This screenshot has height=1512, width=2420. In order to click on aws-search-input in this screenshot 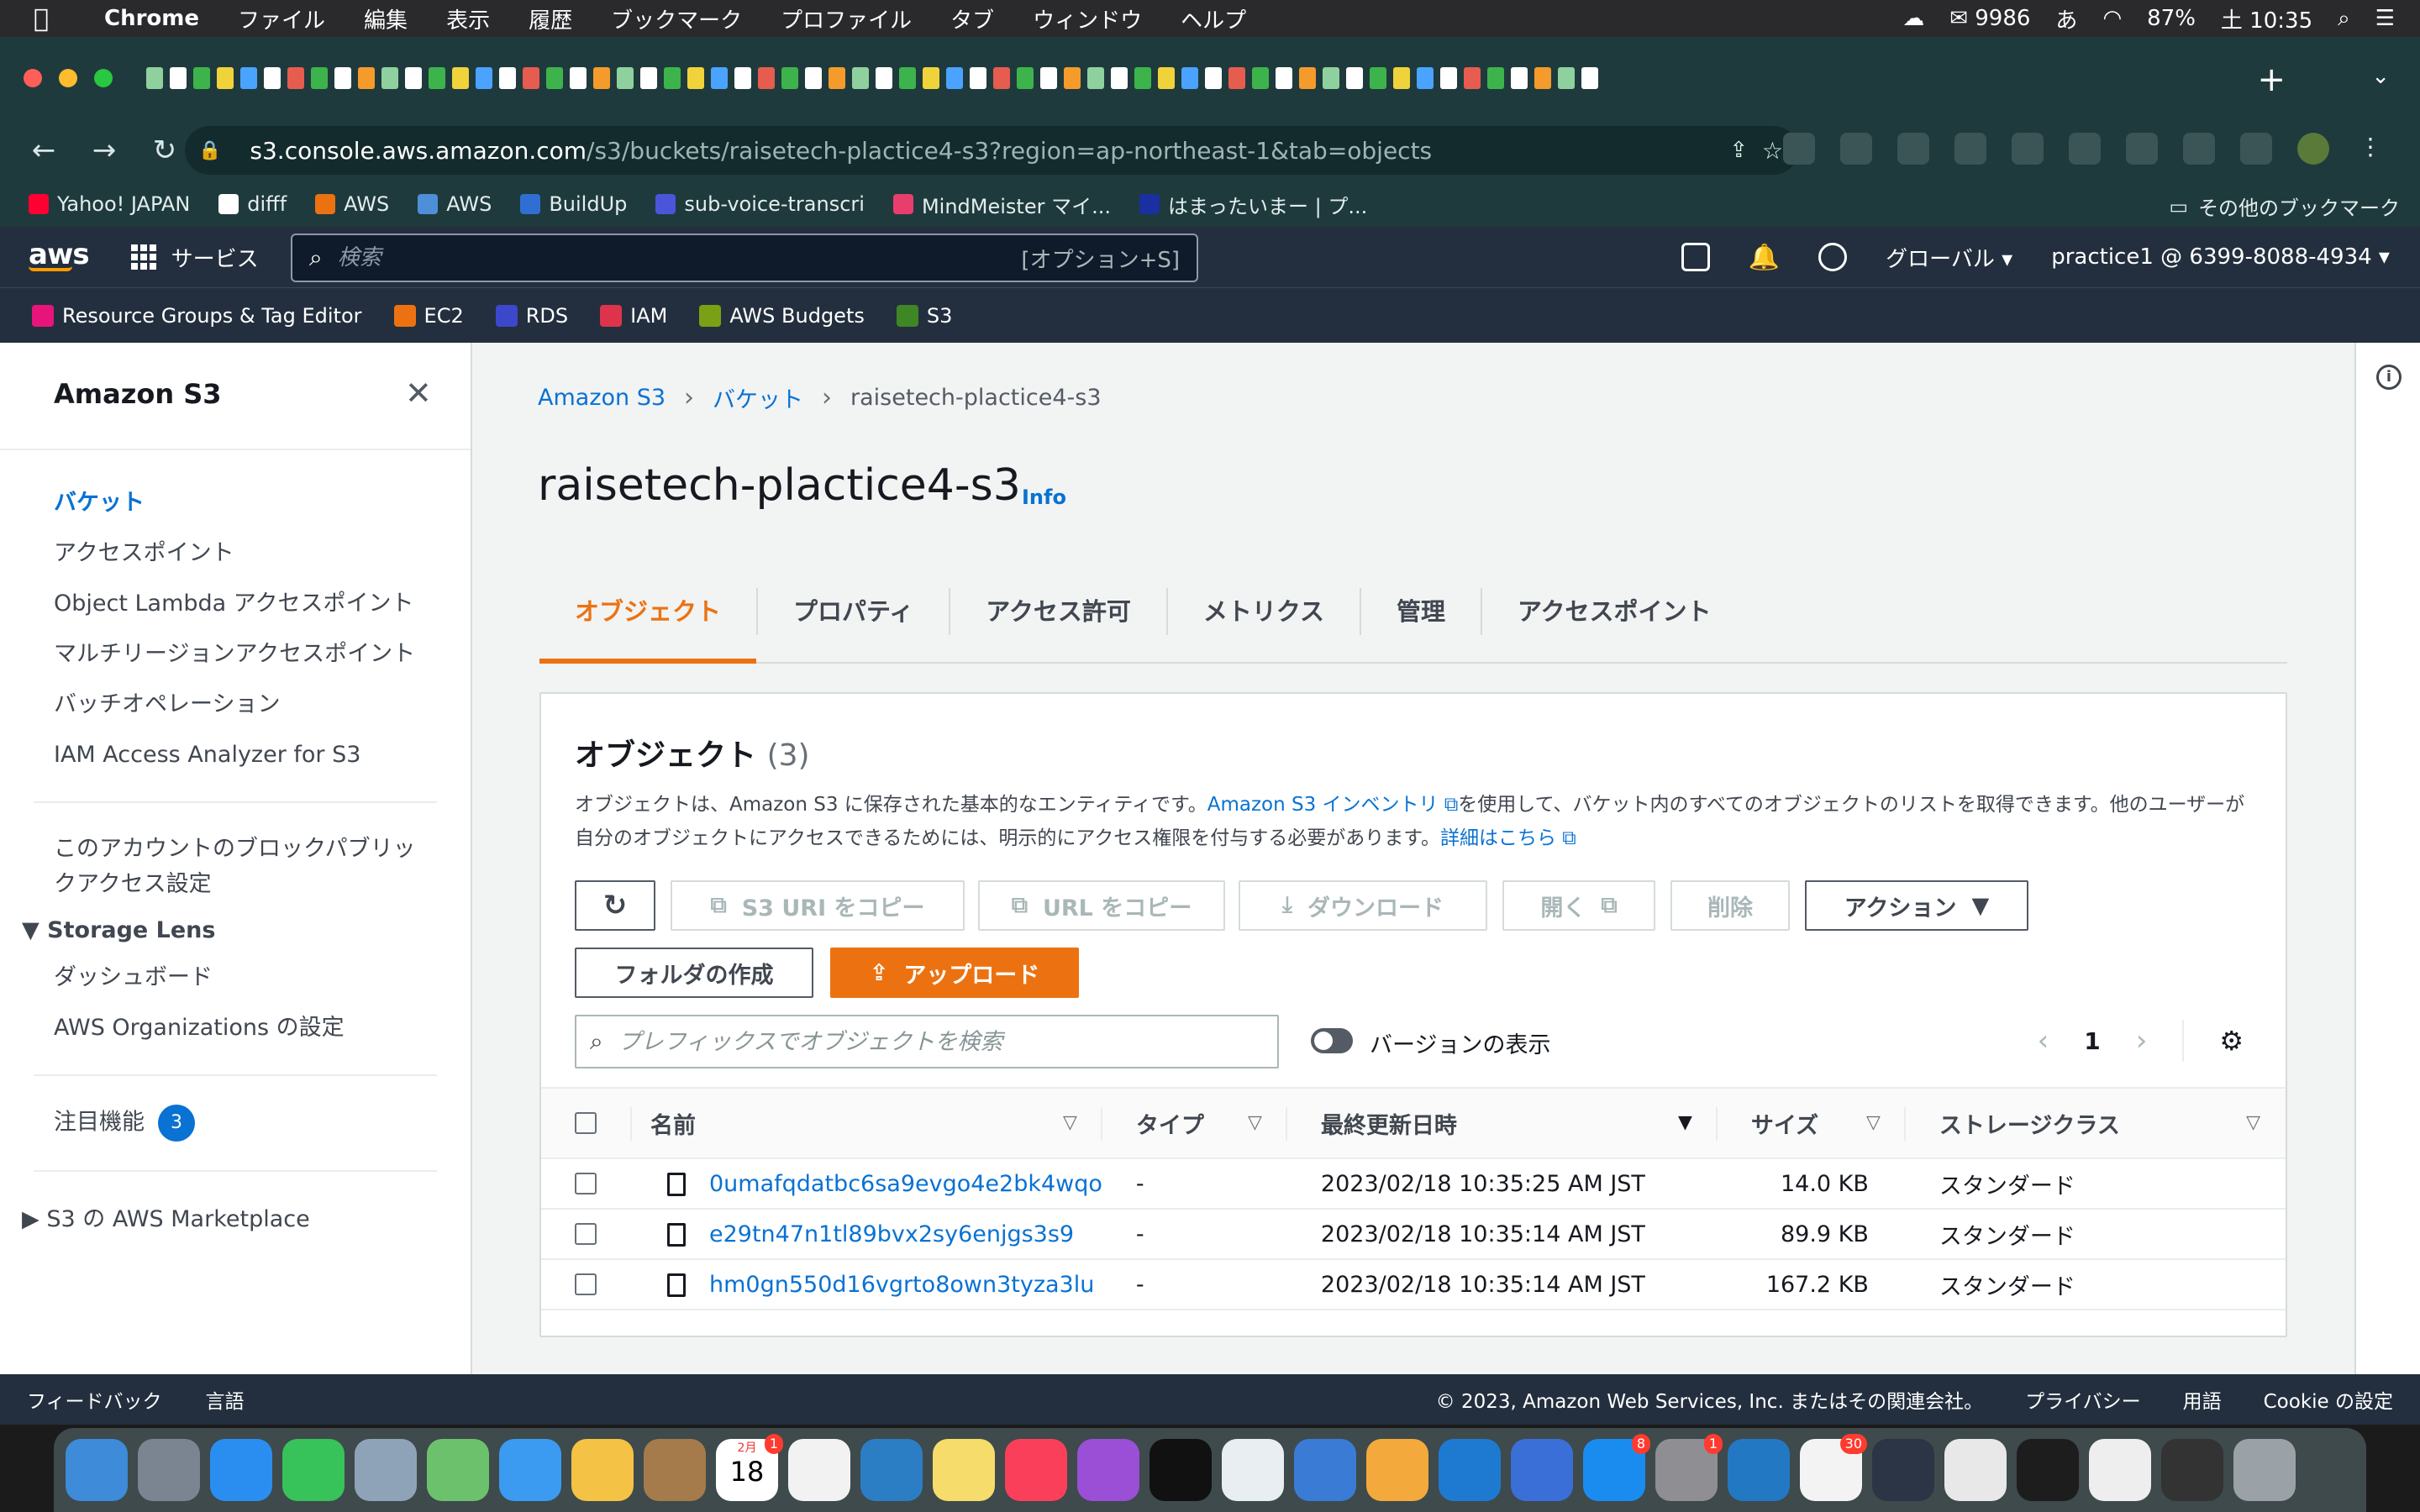, I will do `click(657, 257)`.